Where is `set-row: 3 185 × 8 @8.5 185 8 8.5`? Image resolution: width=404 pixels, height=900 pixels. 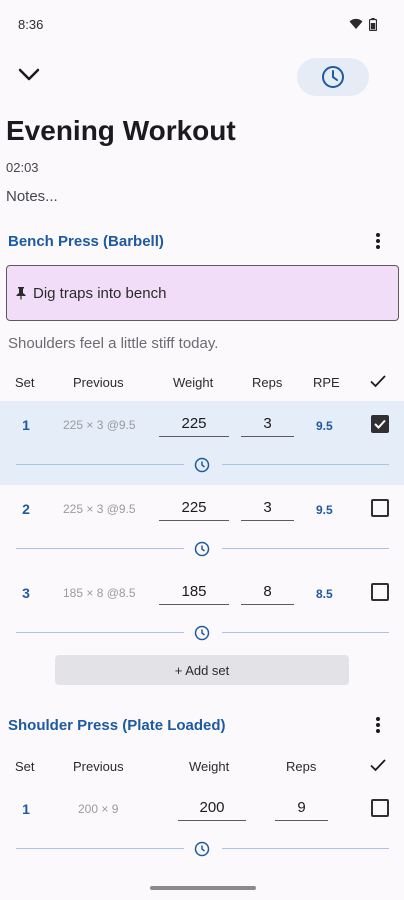
set-row: 3 185 × 8 @8.5 185 8 8.5 is located at coordinates (202, 611).